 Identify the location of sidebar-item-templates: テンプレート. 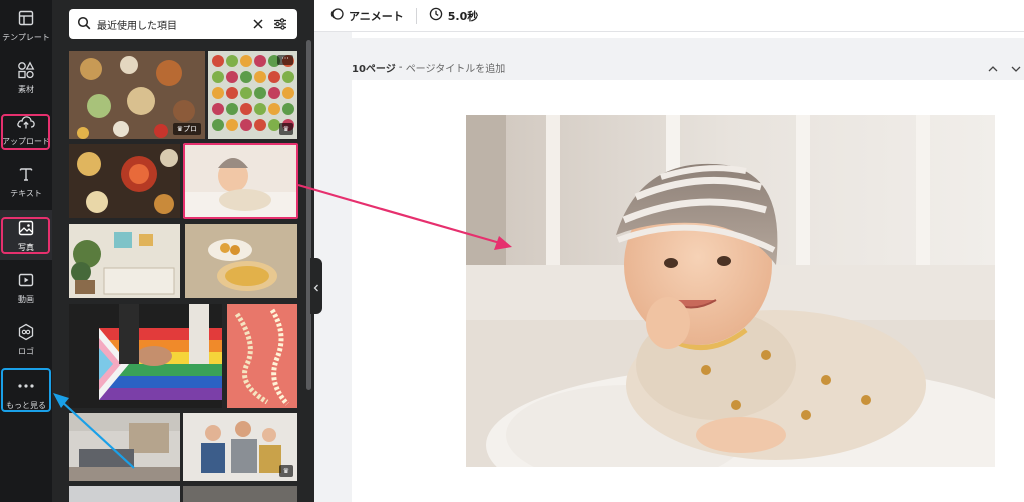
(26, 25).